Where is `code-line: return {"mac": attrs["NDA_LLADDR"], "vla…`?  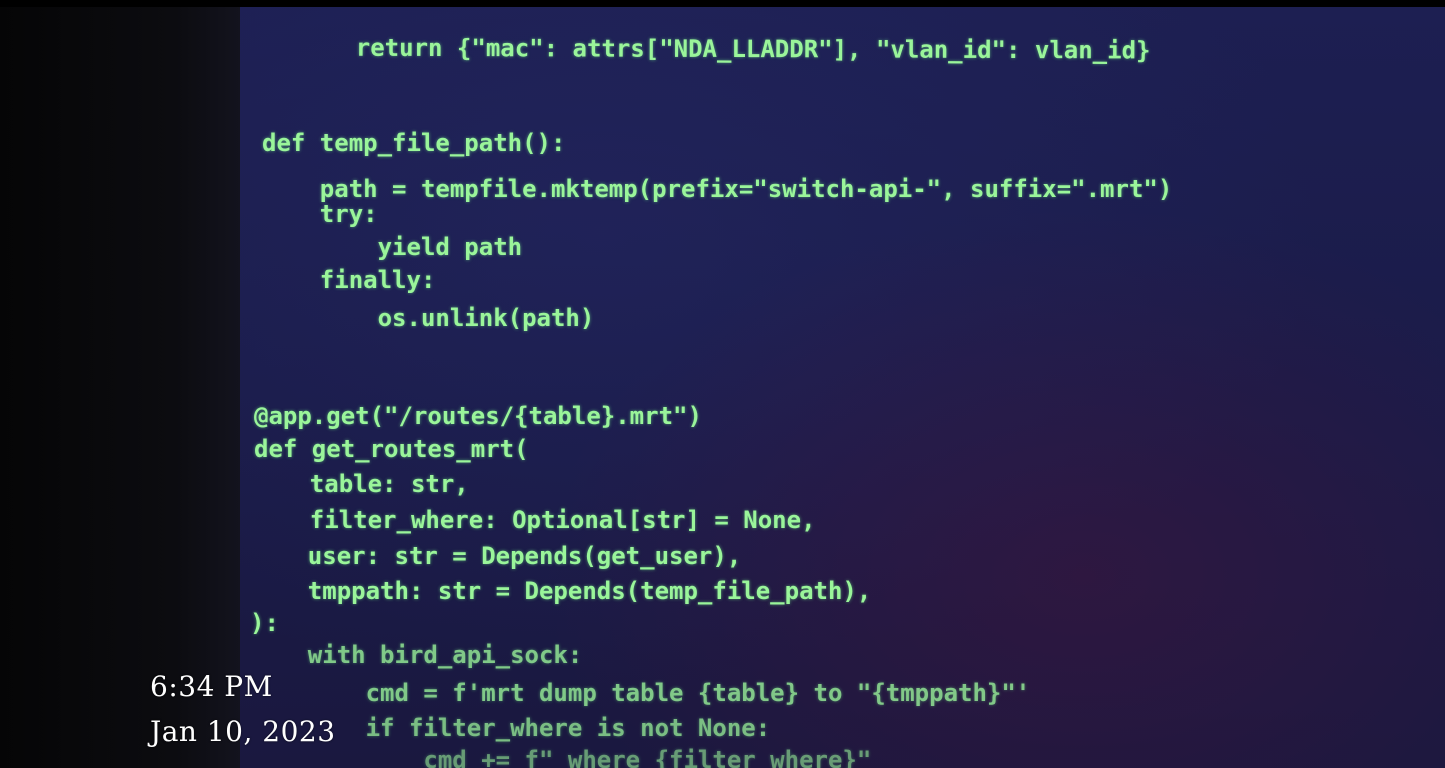 code-line: return {"mac": attrs["NDA_LLADDR"], "vla… is located at coordinates (724, 49).